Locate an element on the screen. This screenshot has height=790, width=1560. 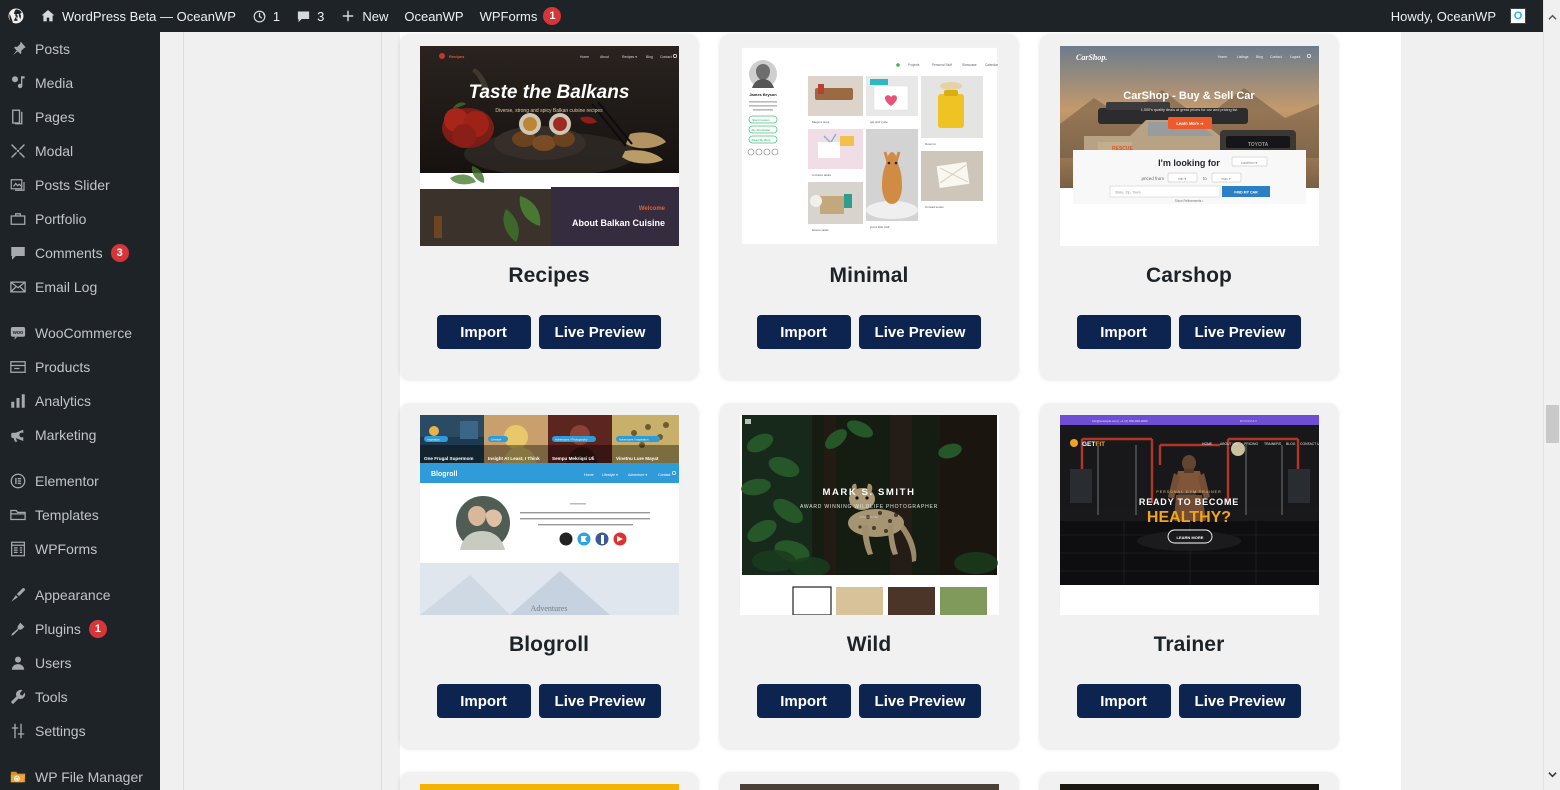
sidebar-item-posts-slider: Posts Slider is located at coordinates (80, 185).